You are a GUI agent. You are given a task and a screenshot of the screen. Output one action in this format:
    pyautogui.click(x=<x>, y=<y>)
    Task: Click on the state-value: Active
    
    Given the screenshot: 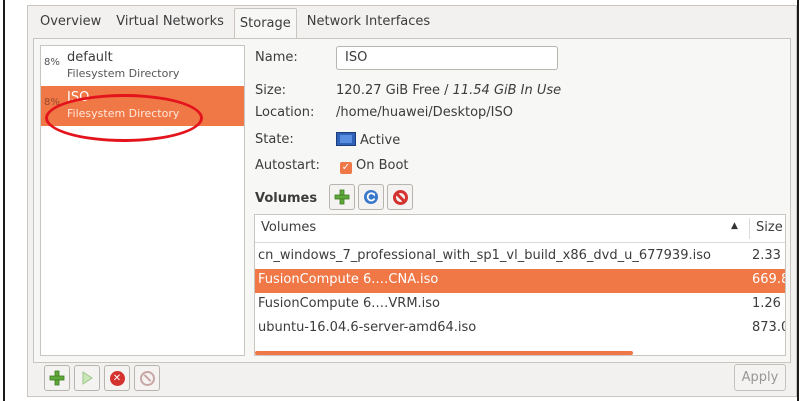 What is the action you would take?
    pyautogui.click(x=368, y=140)
    